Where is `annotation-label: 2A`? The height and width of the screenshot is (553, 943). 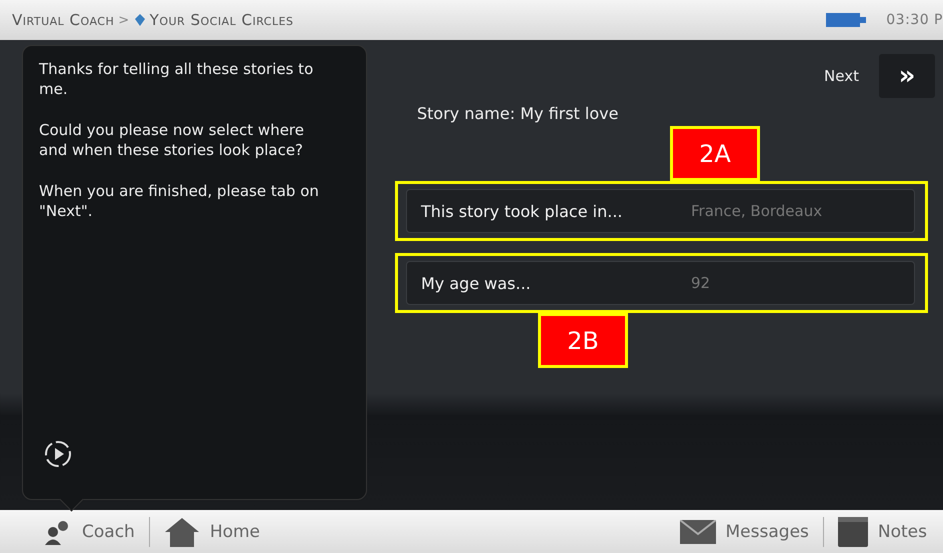
annotation-label: 2A is located at coordinates (715, 153).